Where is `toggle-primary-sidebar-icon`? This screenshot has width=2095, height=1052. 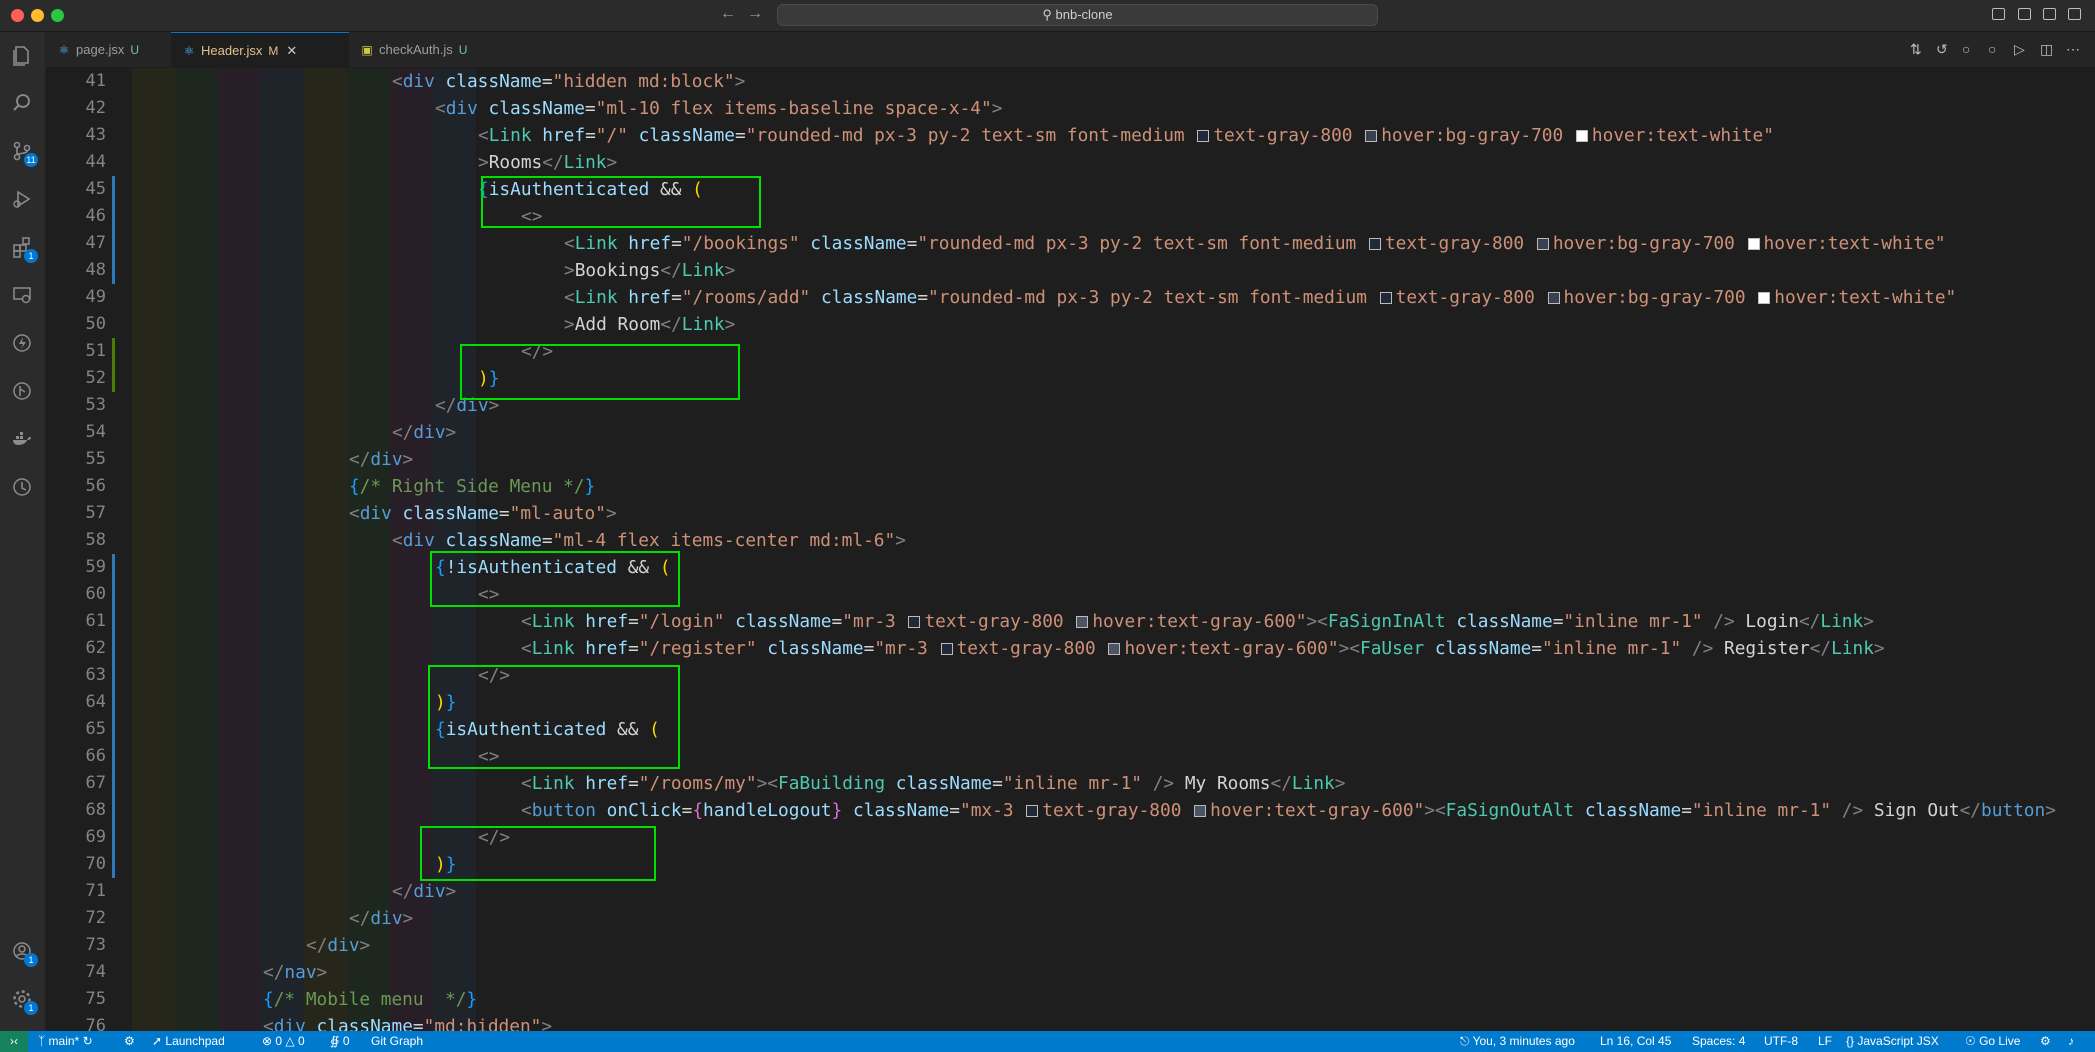
toggle-primary-sidebar-icon is located at coordinates (1998, 14).